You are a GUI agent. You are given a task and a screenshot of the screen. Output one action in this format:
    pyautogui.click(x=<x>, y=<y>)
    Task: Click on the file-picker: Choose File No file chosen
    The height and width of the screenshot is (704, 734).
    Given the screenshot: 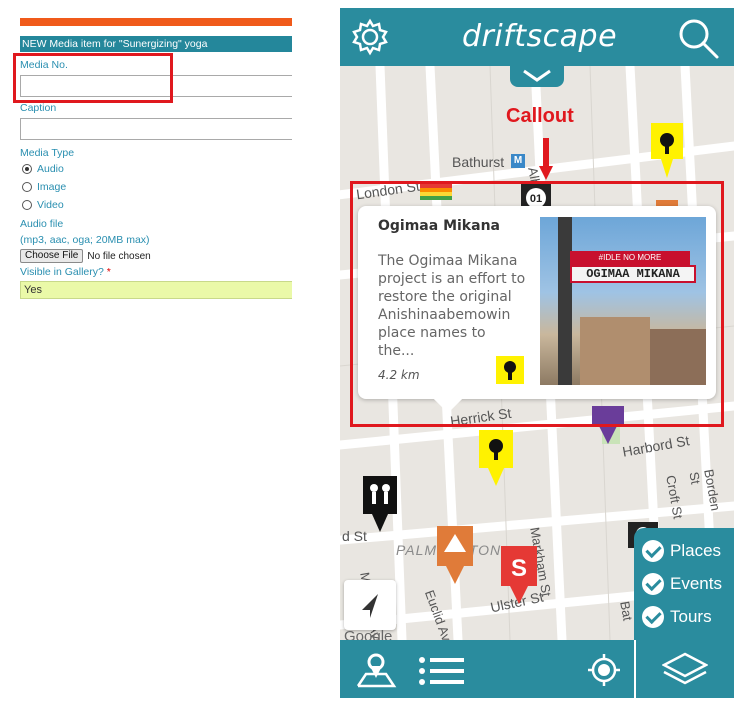 What is the action you would take?
    pyautogui.click(x=156, y=256)
    